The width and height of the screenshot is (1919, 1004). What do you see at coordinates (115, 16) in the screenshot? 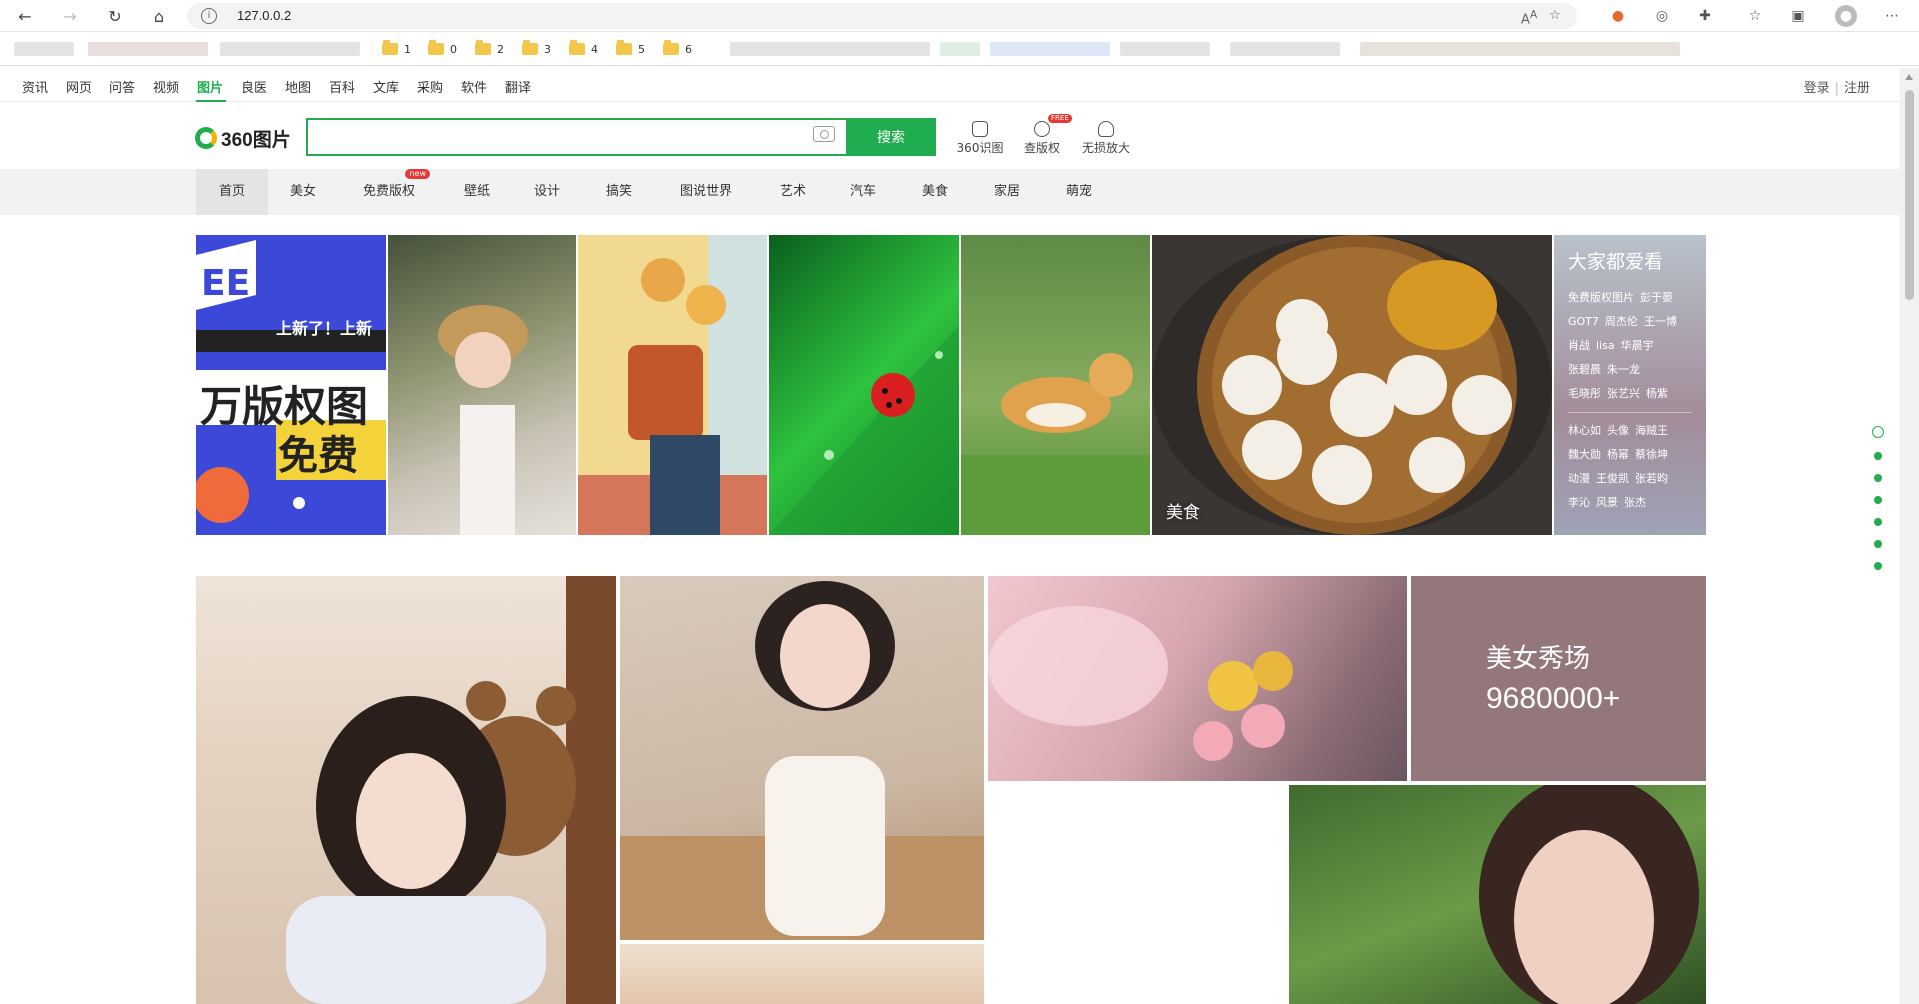
I see `reload-icon: ↻` at bounding box center [115, 16].